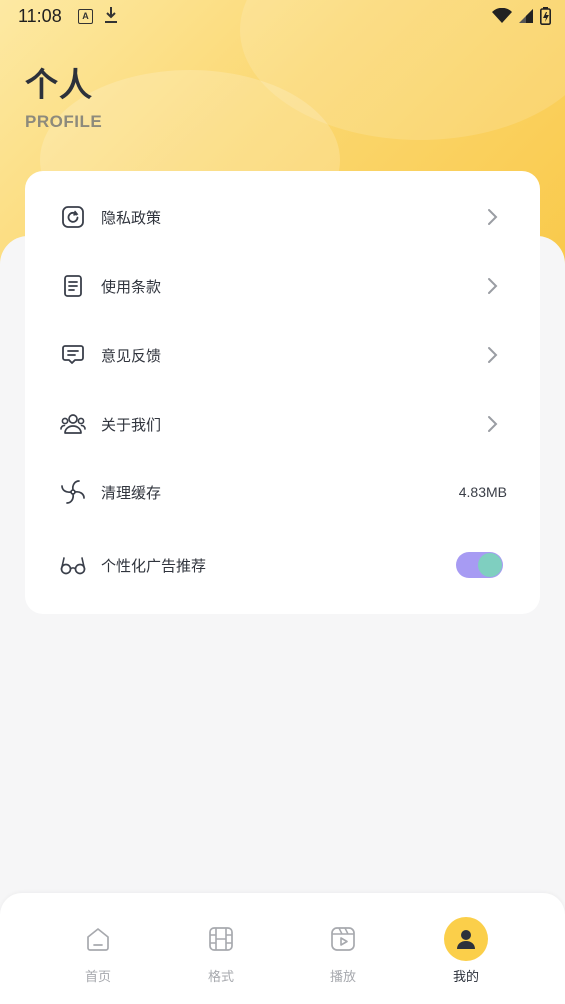 The image size is (565, 1004). I want to click on tab-home: 首页, so click(98, 948).